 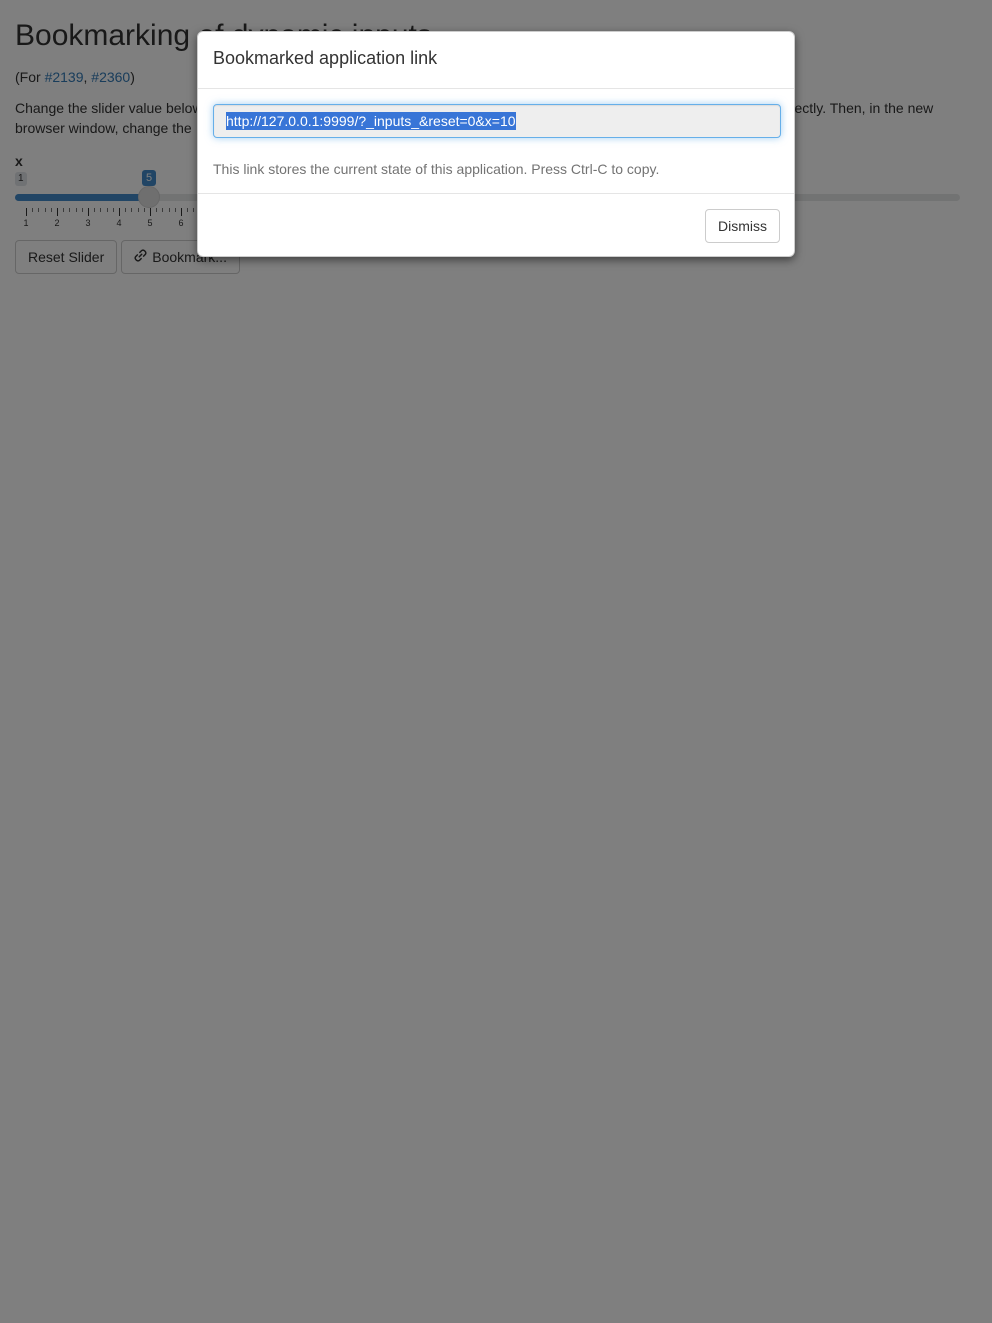 What do you see at coordinates (325, 58) in the screenshot?
I see `modal-title: Bookmarked application link` at bounding box center [325, 58].